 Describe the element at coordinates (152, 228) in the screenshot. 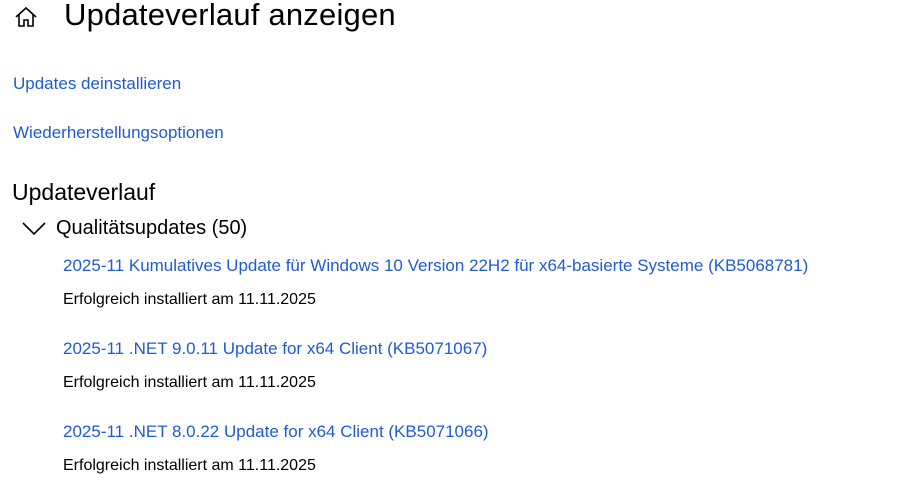

I see `group-label: Qualitätsupdates (50)` at that location.